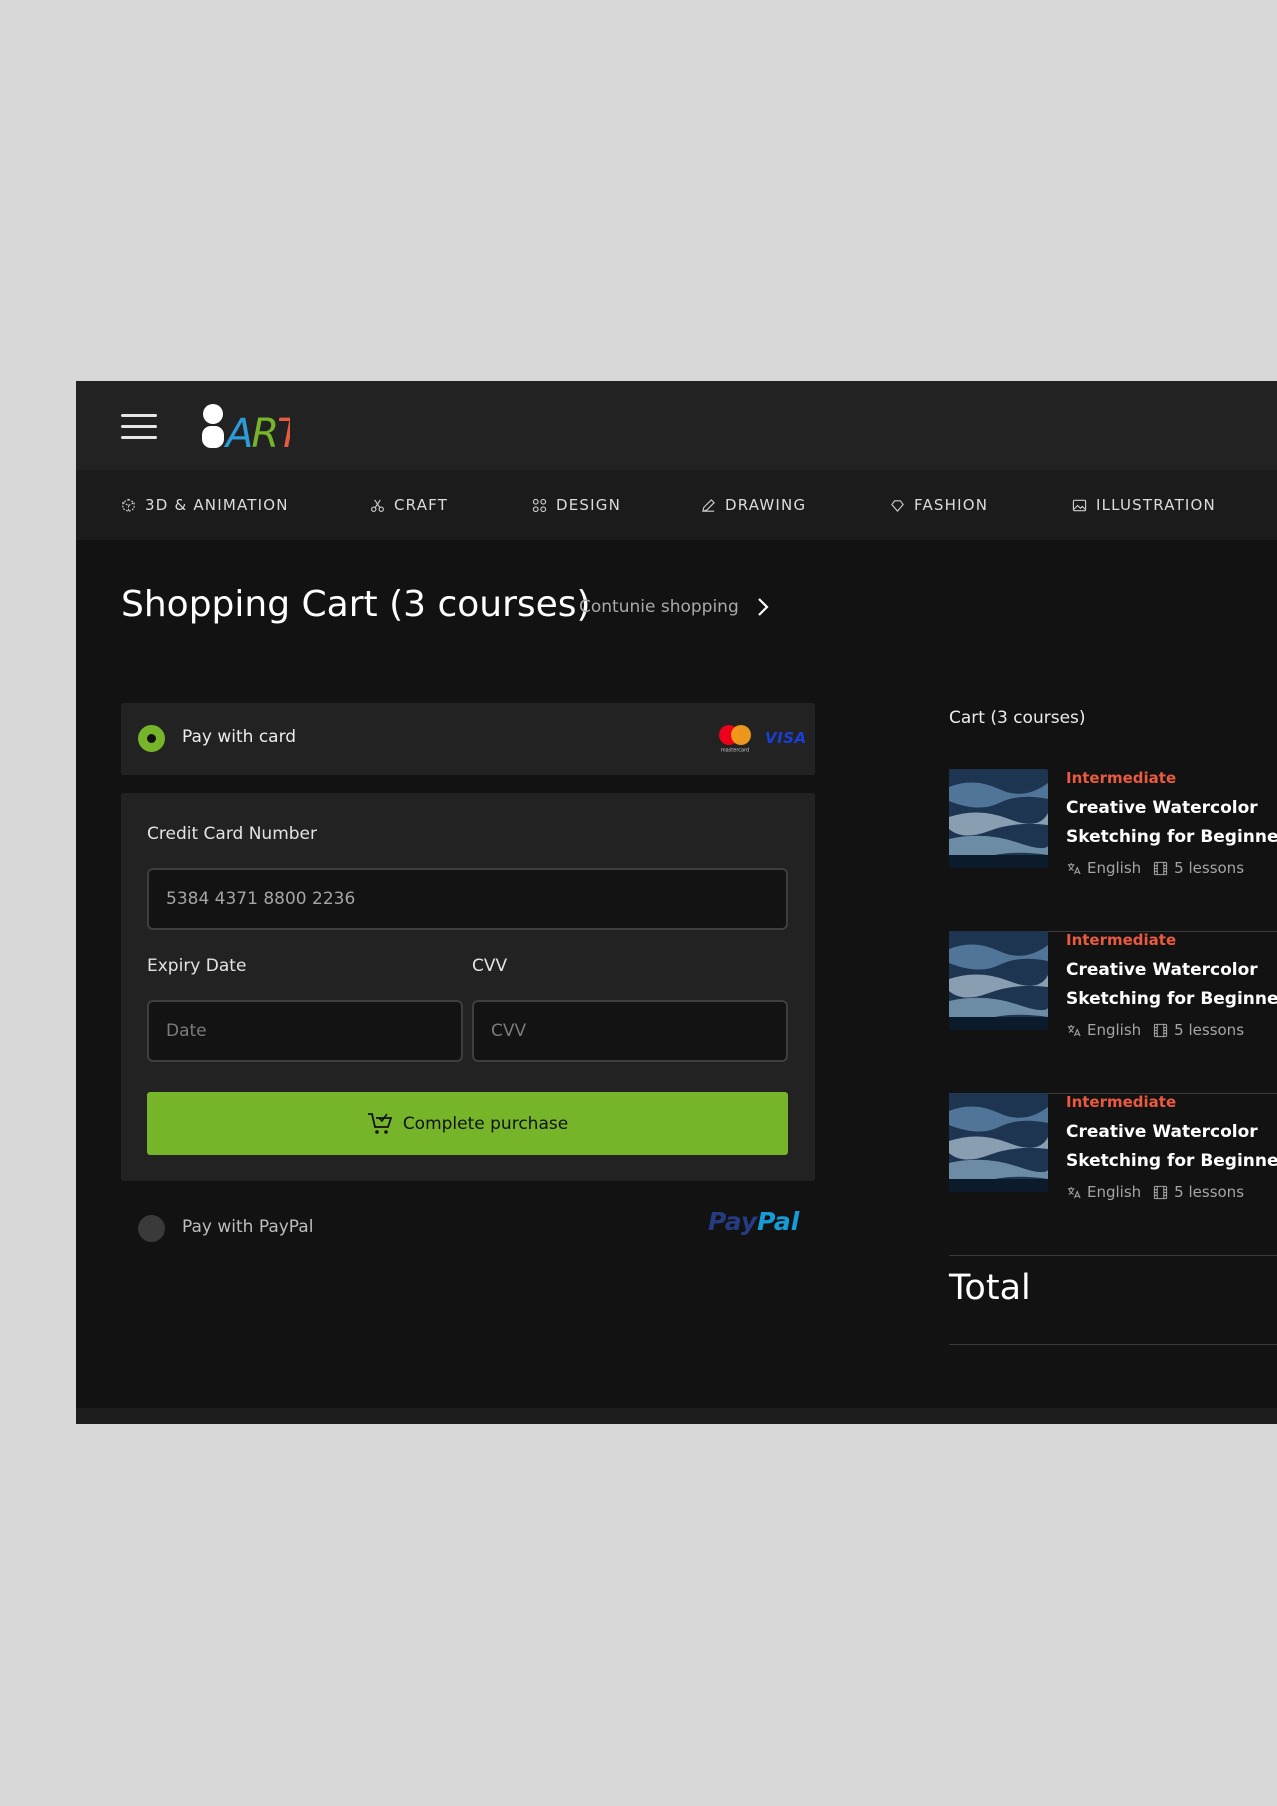 The image size is (1277, 1806). What do you see at coordinates (380, 1123) in the screenshot?
I see `cart-icon` at bounding box center [380, 1123].